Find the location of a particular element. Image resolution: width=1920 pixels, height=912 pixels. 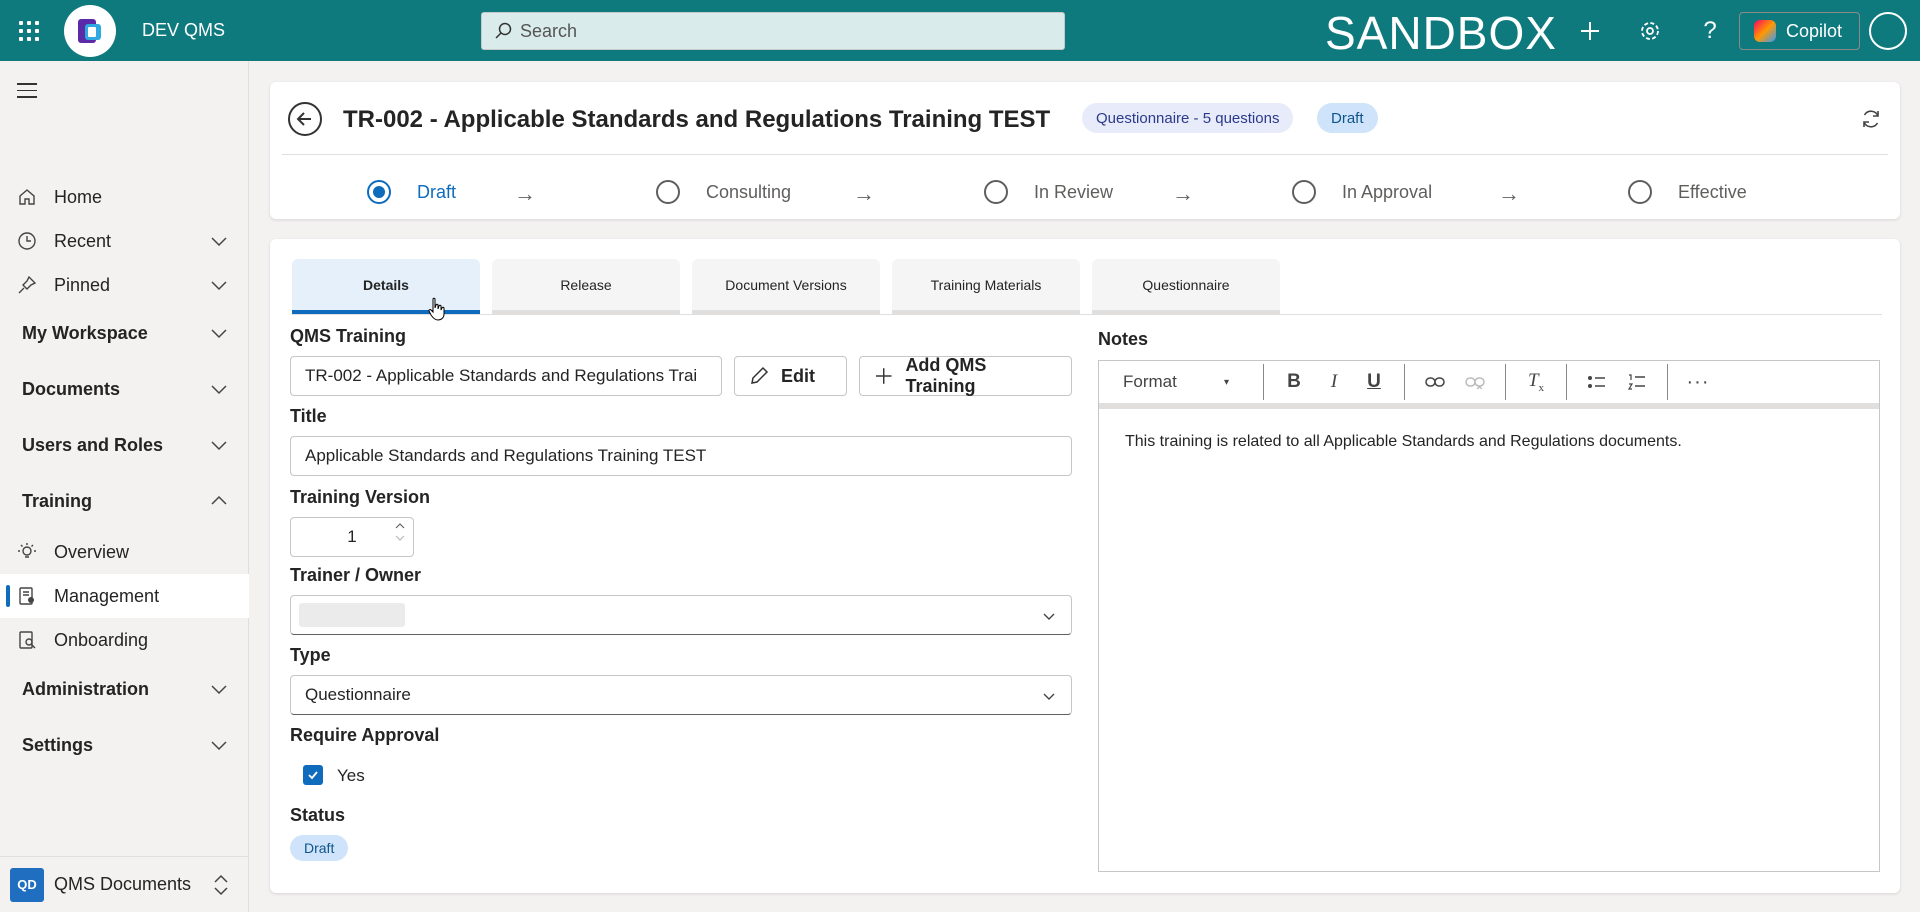

sidebar-group-label: My Workspace is located at coordinates (85, 332).